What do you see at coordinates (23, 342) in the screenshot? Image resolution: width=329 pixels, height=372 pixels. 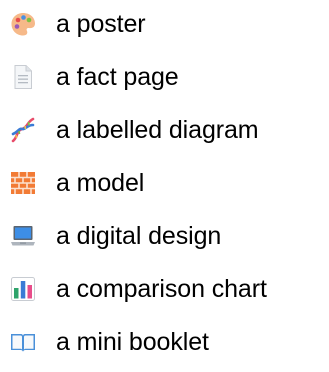 I see `open-book-icon` at bounding box center [23, 342].